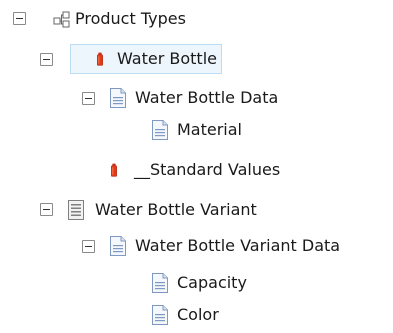 This screenshot has width=393, height=333. Describe the element at coordinates (46, 209) in the screenshot. I see `collapse-toggle-water-bottle-variant` at that location.